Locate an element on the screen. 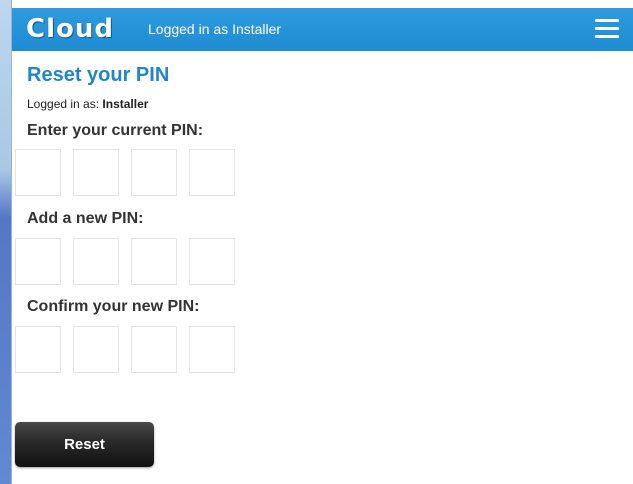  logged-in-user: Installer is located at coordinates (125, 104).